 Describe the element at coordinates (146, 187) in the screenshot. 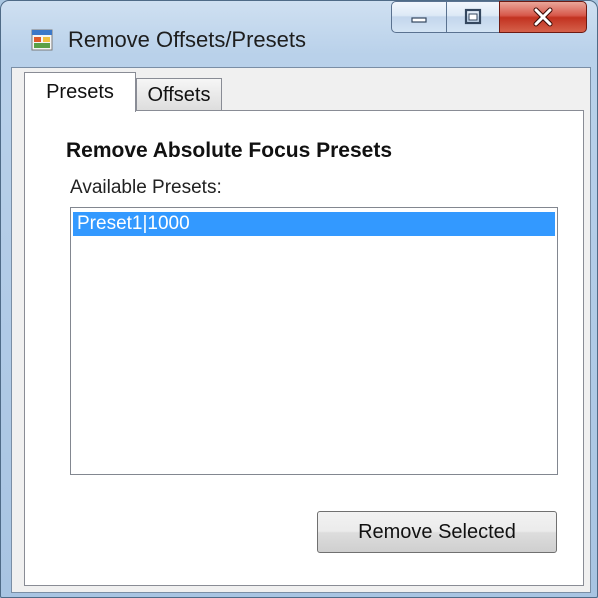

I see `available-presets-label: Available Presets:` at that location.